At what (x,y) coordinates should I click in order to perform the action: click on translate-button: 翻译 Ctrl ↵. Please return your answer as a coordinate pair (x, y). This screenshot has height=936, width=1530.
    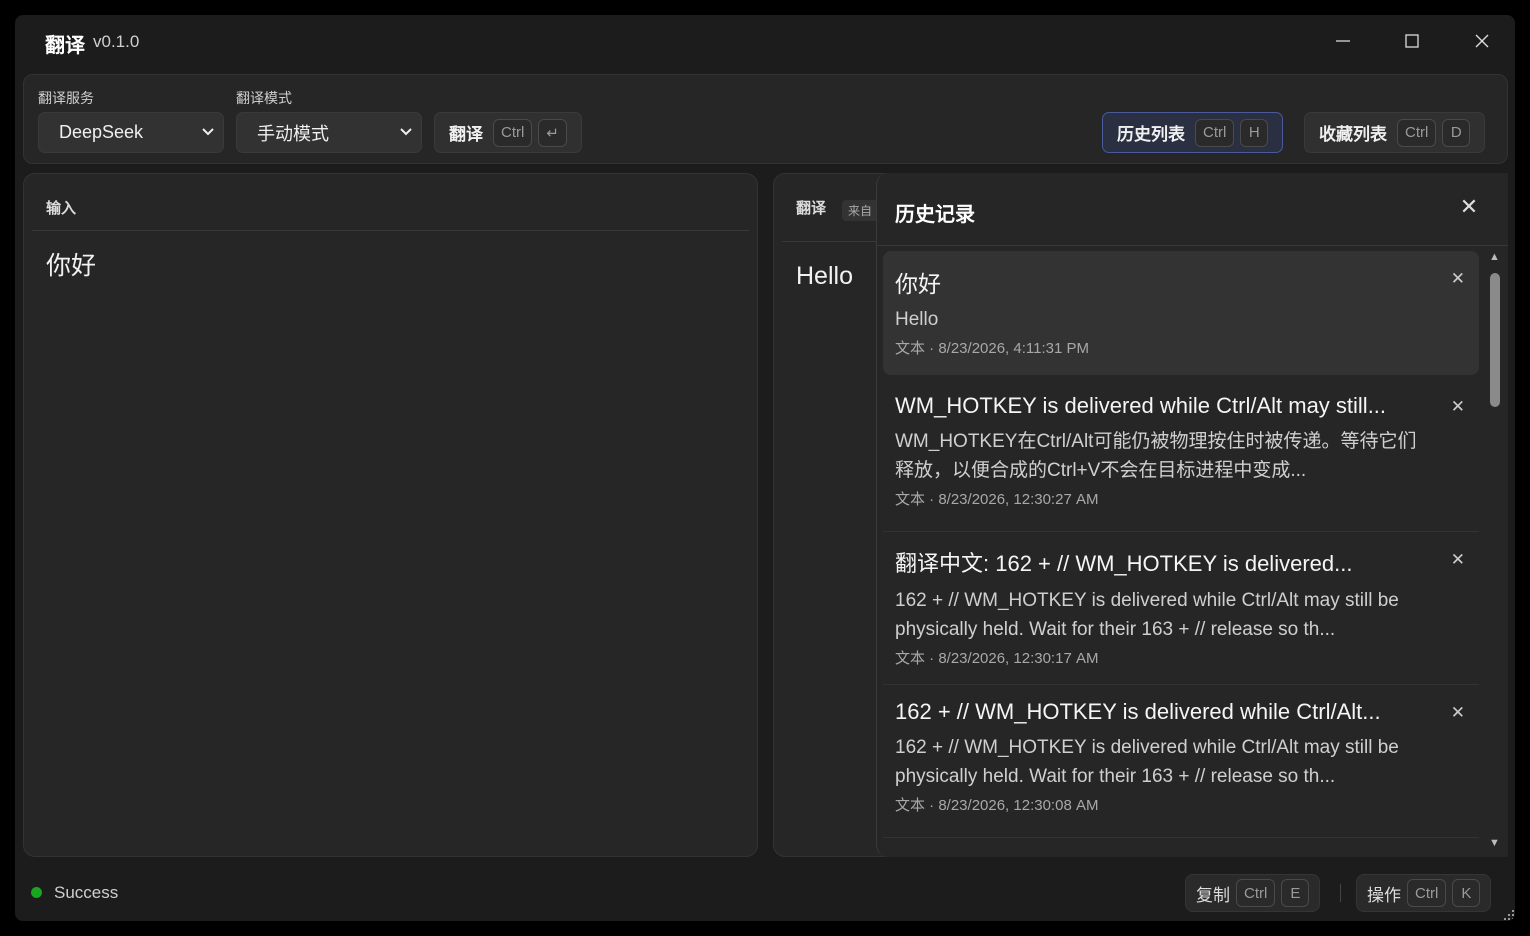
    Looking at the image, I should click on (508, 132).